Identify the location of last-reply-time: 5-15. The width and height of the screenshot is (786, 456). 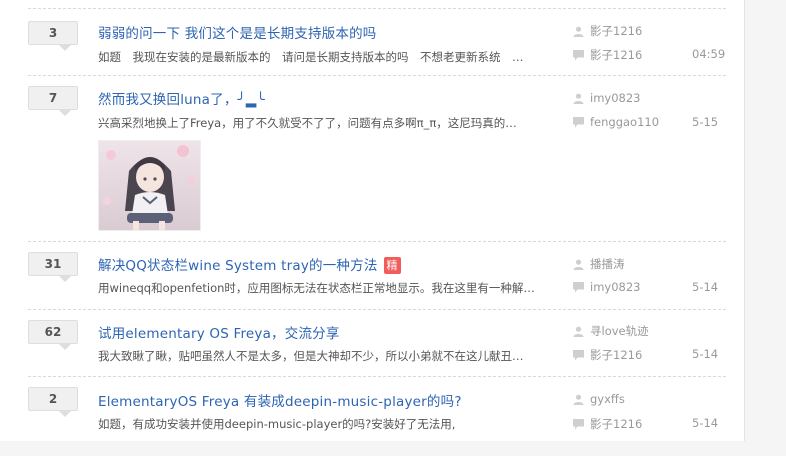
(705, 122).